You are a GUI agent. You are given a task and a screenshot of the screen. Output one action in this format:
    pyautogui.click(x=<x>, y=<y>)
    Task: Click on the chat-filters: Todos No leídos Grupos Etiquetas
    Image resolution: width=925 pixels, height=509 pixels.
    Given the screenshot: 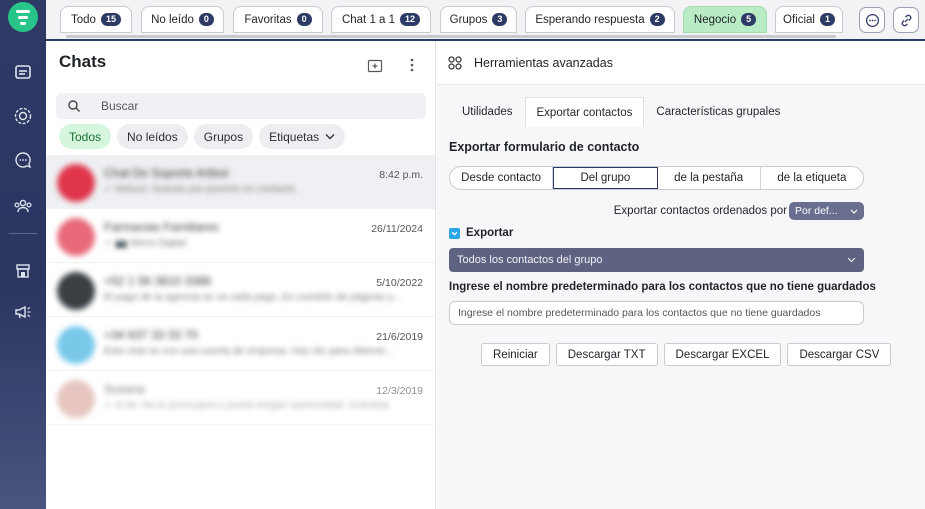 What is the action you would take?
    pyautogui.click(x=202, y=136)
    